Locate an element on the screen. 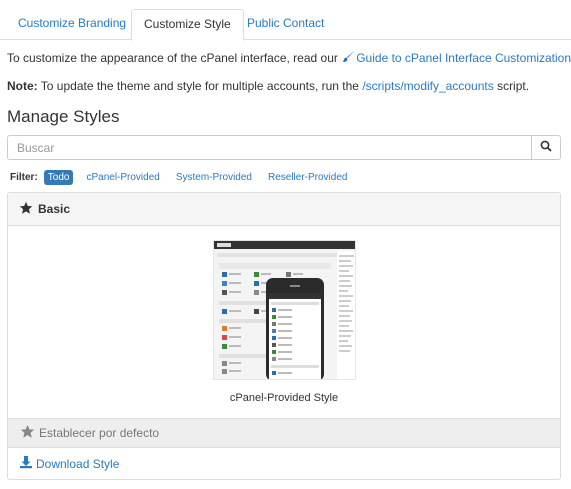 Image resolution: width=571 pixels, height=489 pixels. download-icon is located at coordinates (26, 463).